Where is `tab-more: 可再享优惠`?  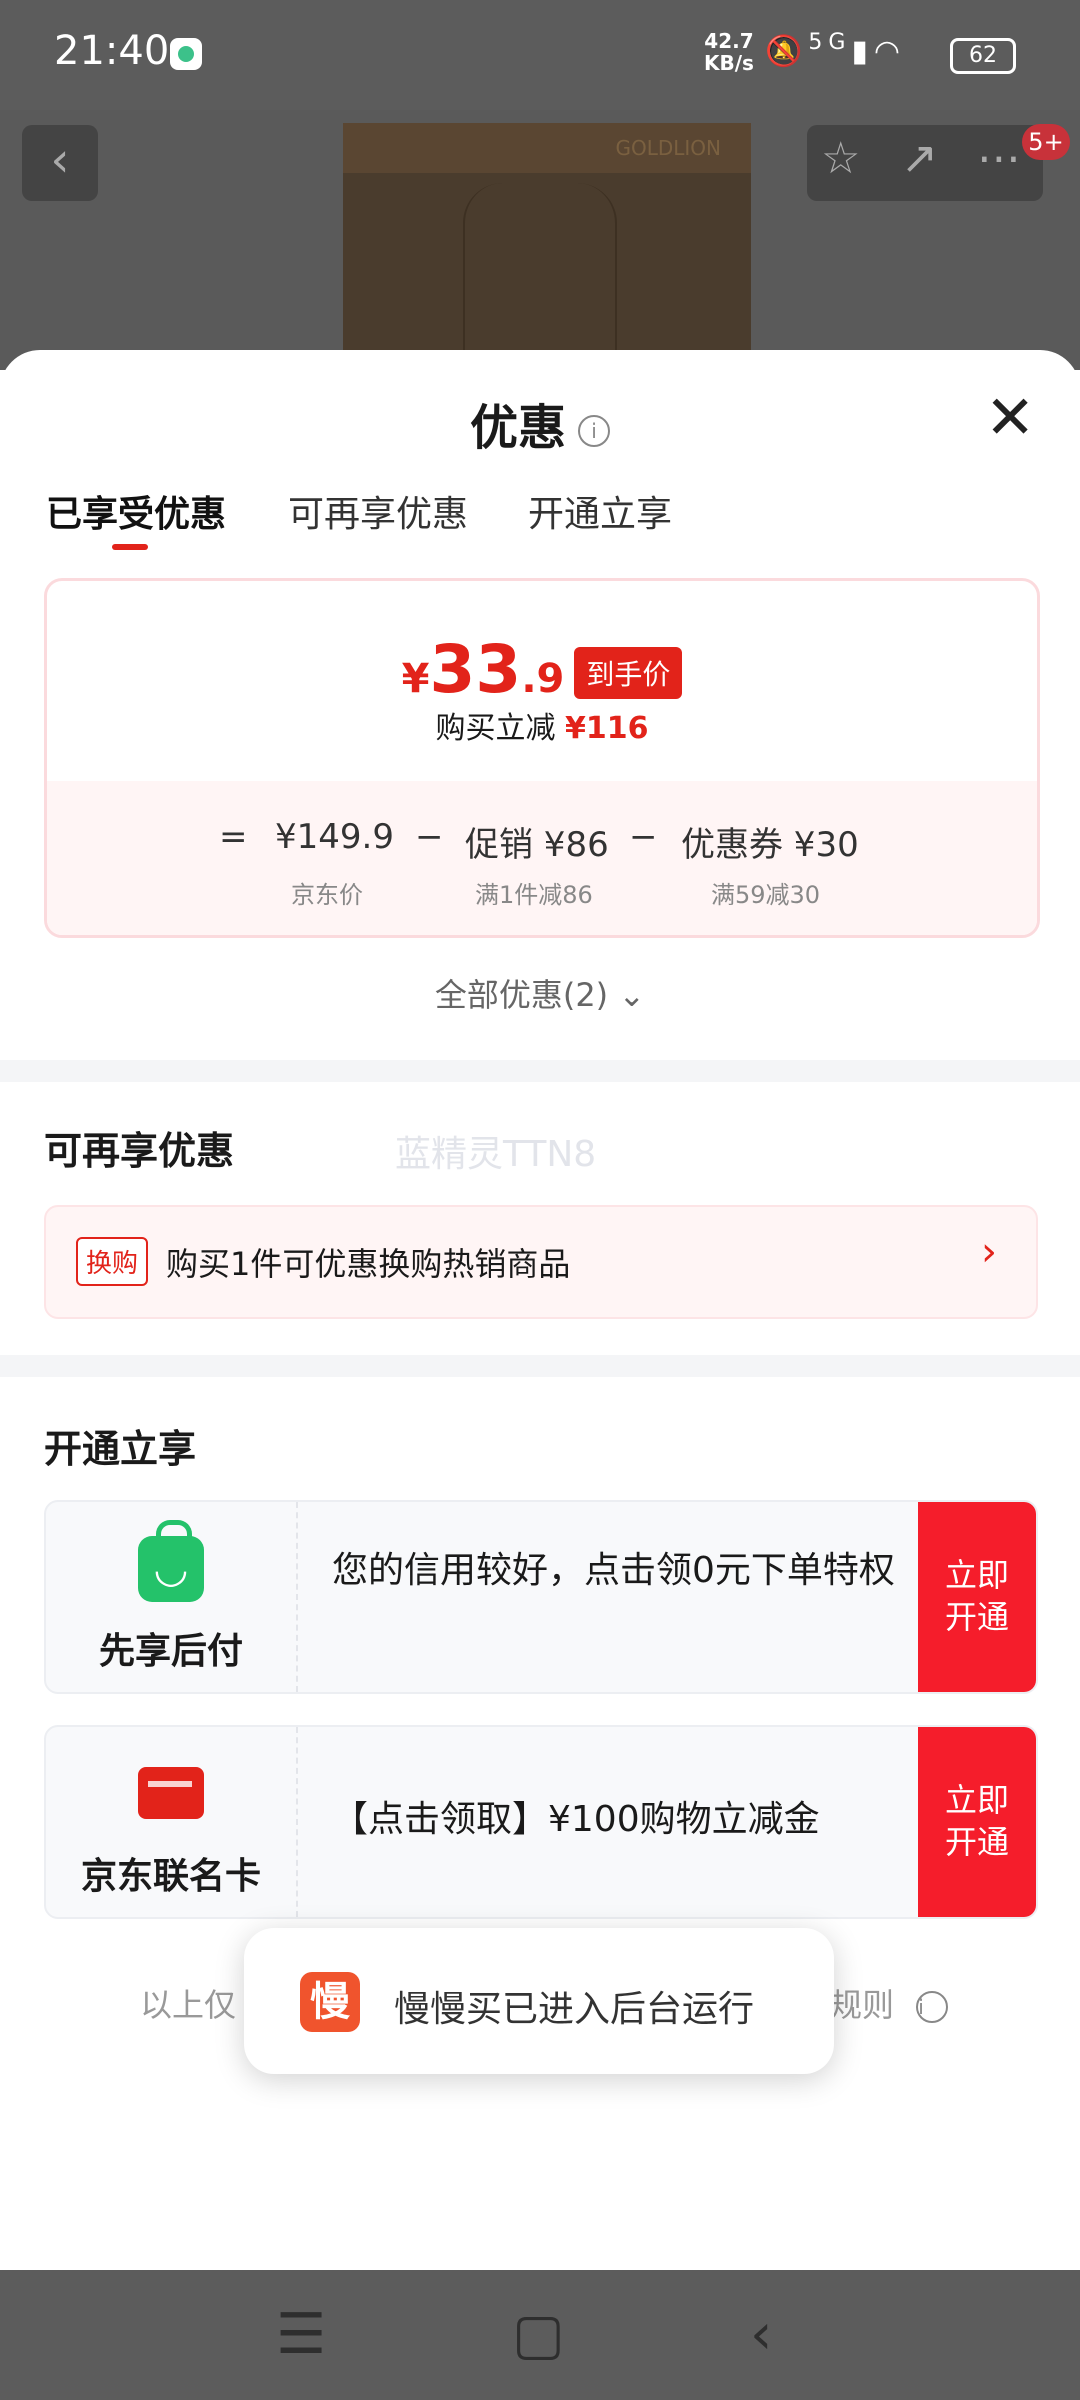 tab-more: 可再享优惠 is located at coordinates (378, 511).